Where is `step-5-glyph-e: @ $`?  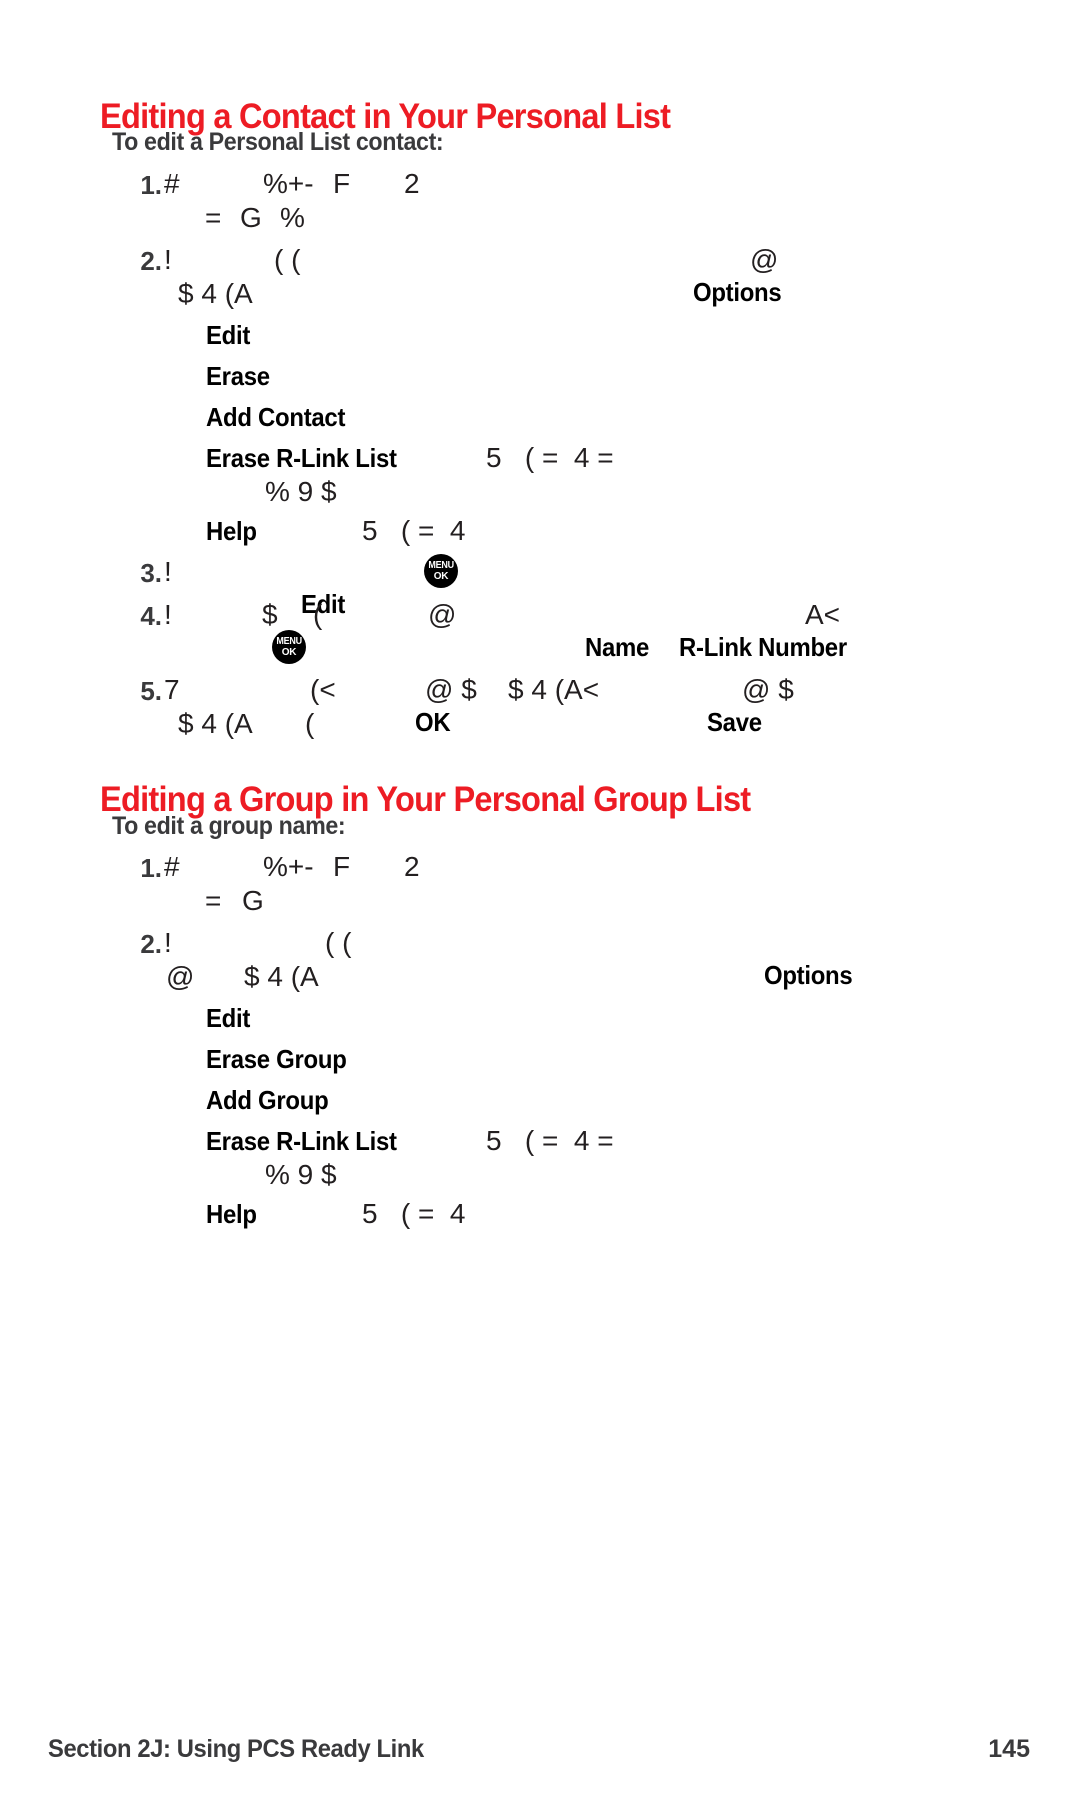
step-5-glyph-e: @ $ is located at coordinates (768, 689).